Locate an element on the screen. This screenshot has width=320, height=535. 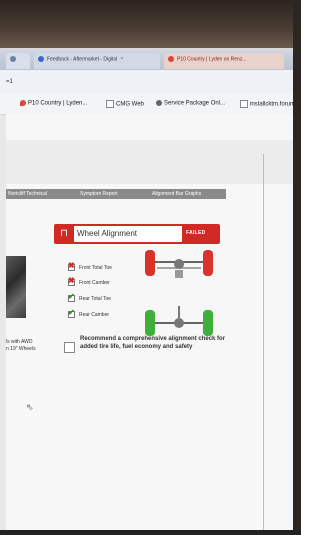
rear-axle-diagram is located at coordinates (179, 321).